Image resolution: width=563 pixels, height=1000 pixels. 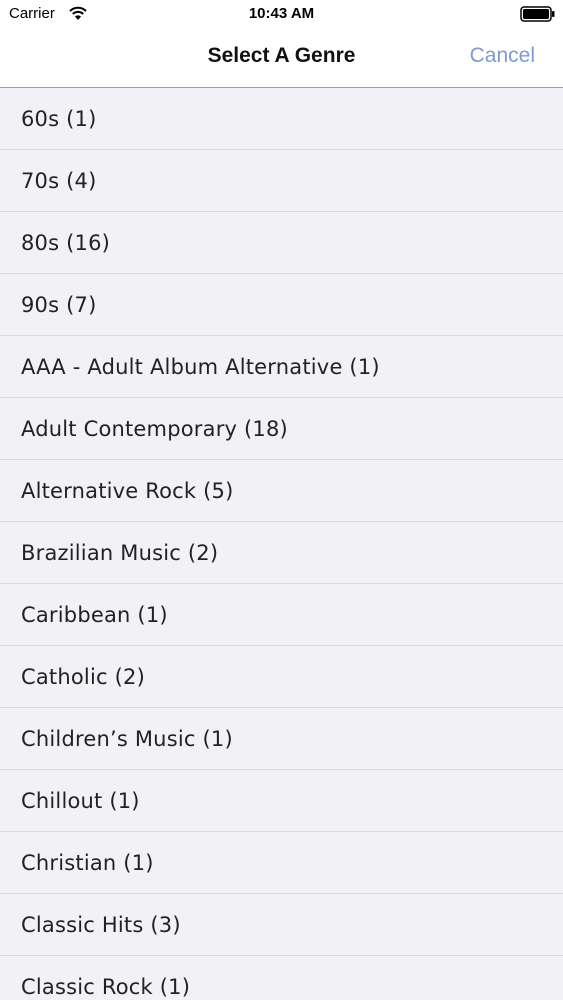 I want to click on genre-item: 80s (16), so click(x=281, y=243).